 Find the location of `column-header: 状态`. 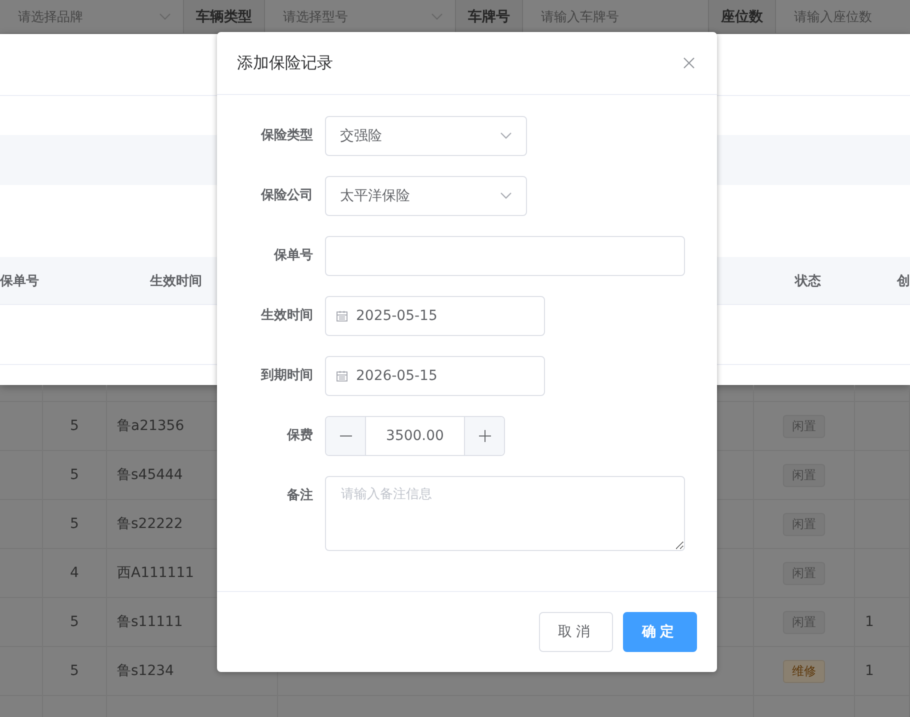

column-header: 状态 is located at coordinates (808, 281).